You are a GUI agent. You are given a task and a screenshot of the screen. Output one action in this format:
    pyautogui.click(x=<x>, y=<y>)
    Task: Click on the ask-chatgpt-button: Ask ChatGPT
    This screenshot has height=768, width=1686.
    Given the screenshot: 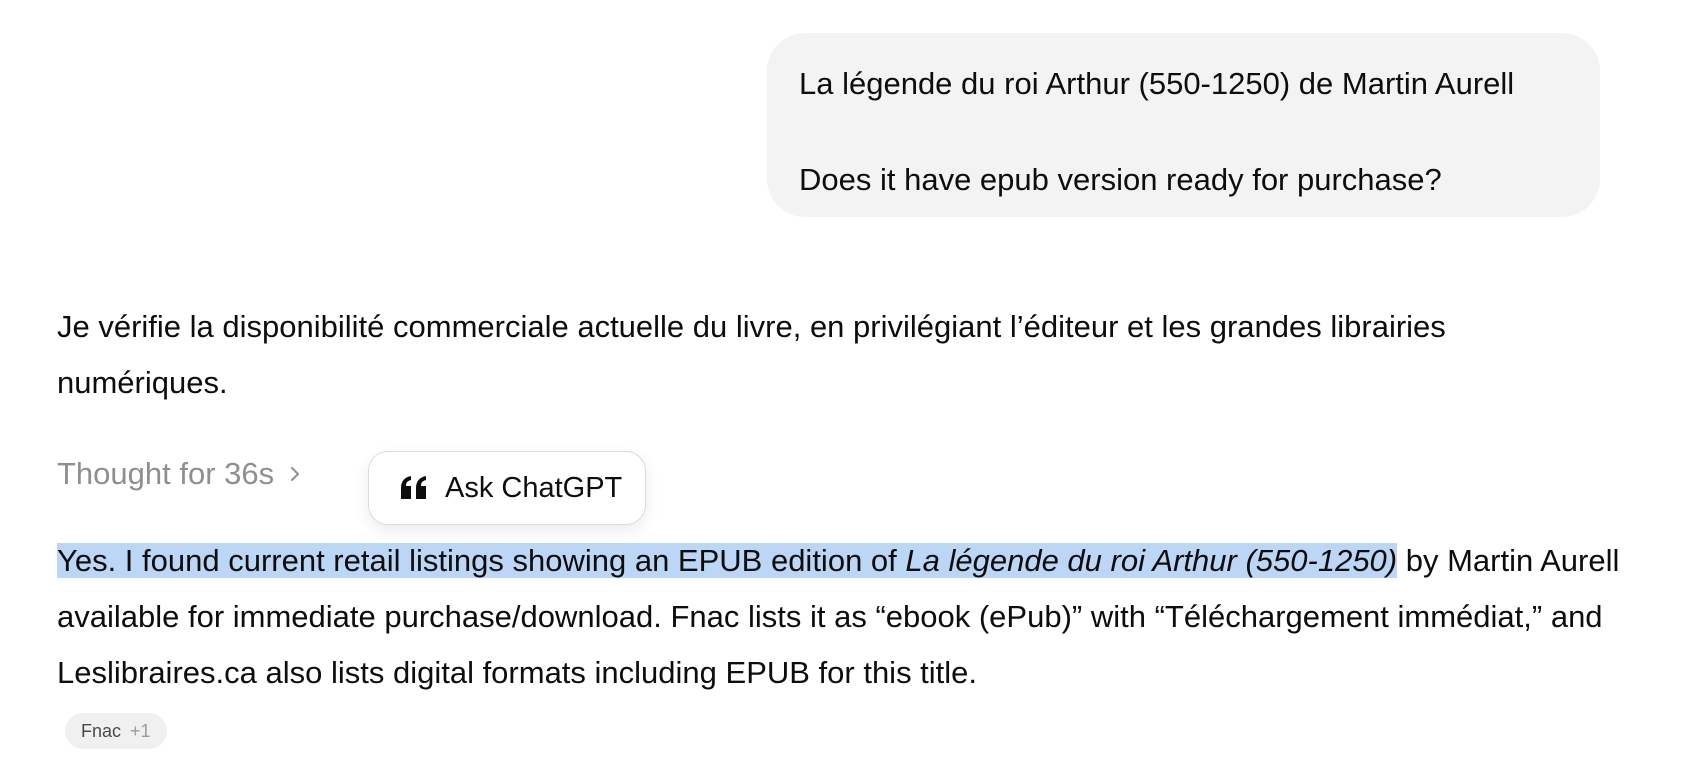 What is the action you would take?
    pyautogui.click(x=507, y=488)
    